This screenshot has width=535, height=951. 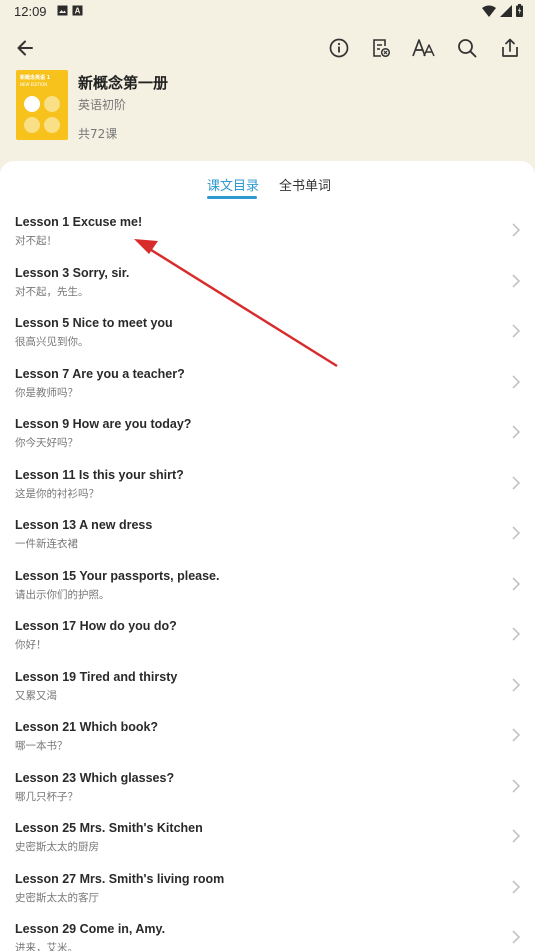 I want to click on lesson-subtitle: 很高兴见到你。, so click(x=52, y=342).